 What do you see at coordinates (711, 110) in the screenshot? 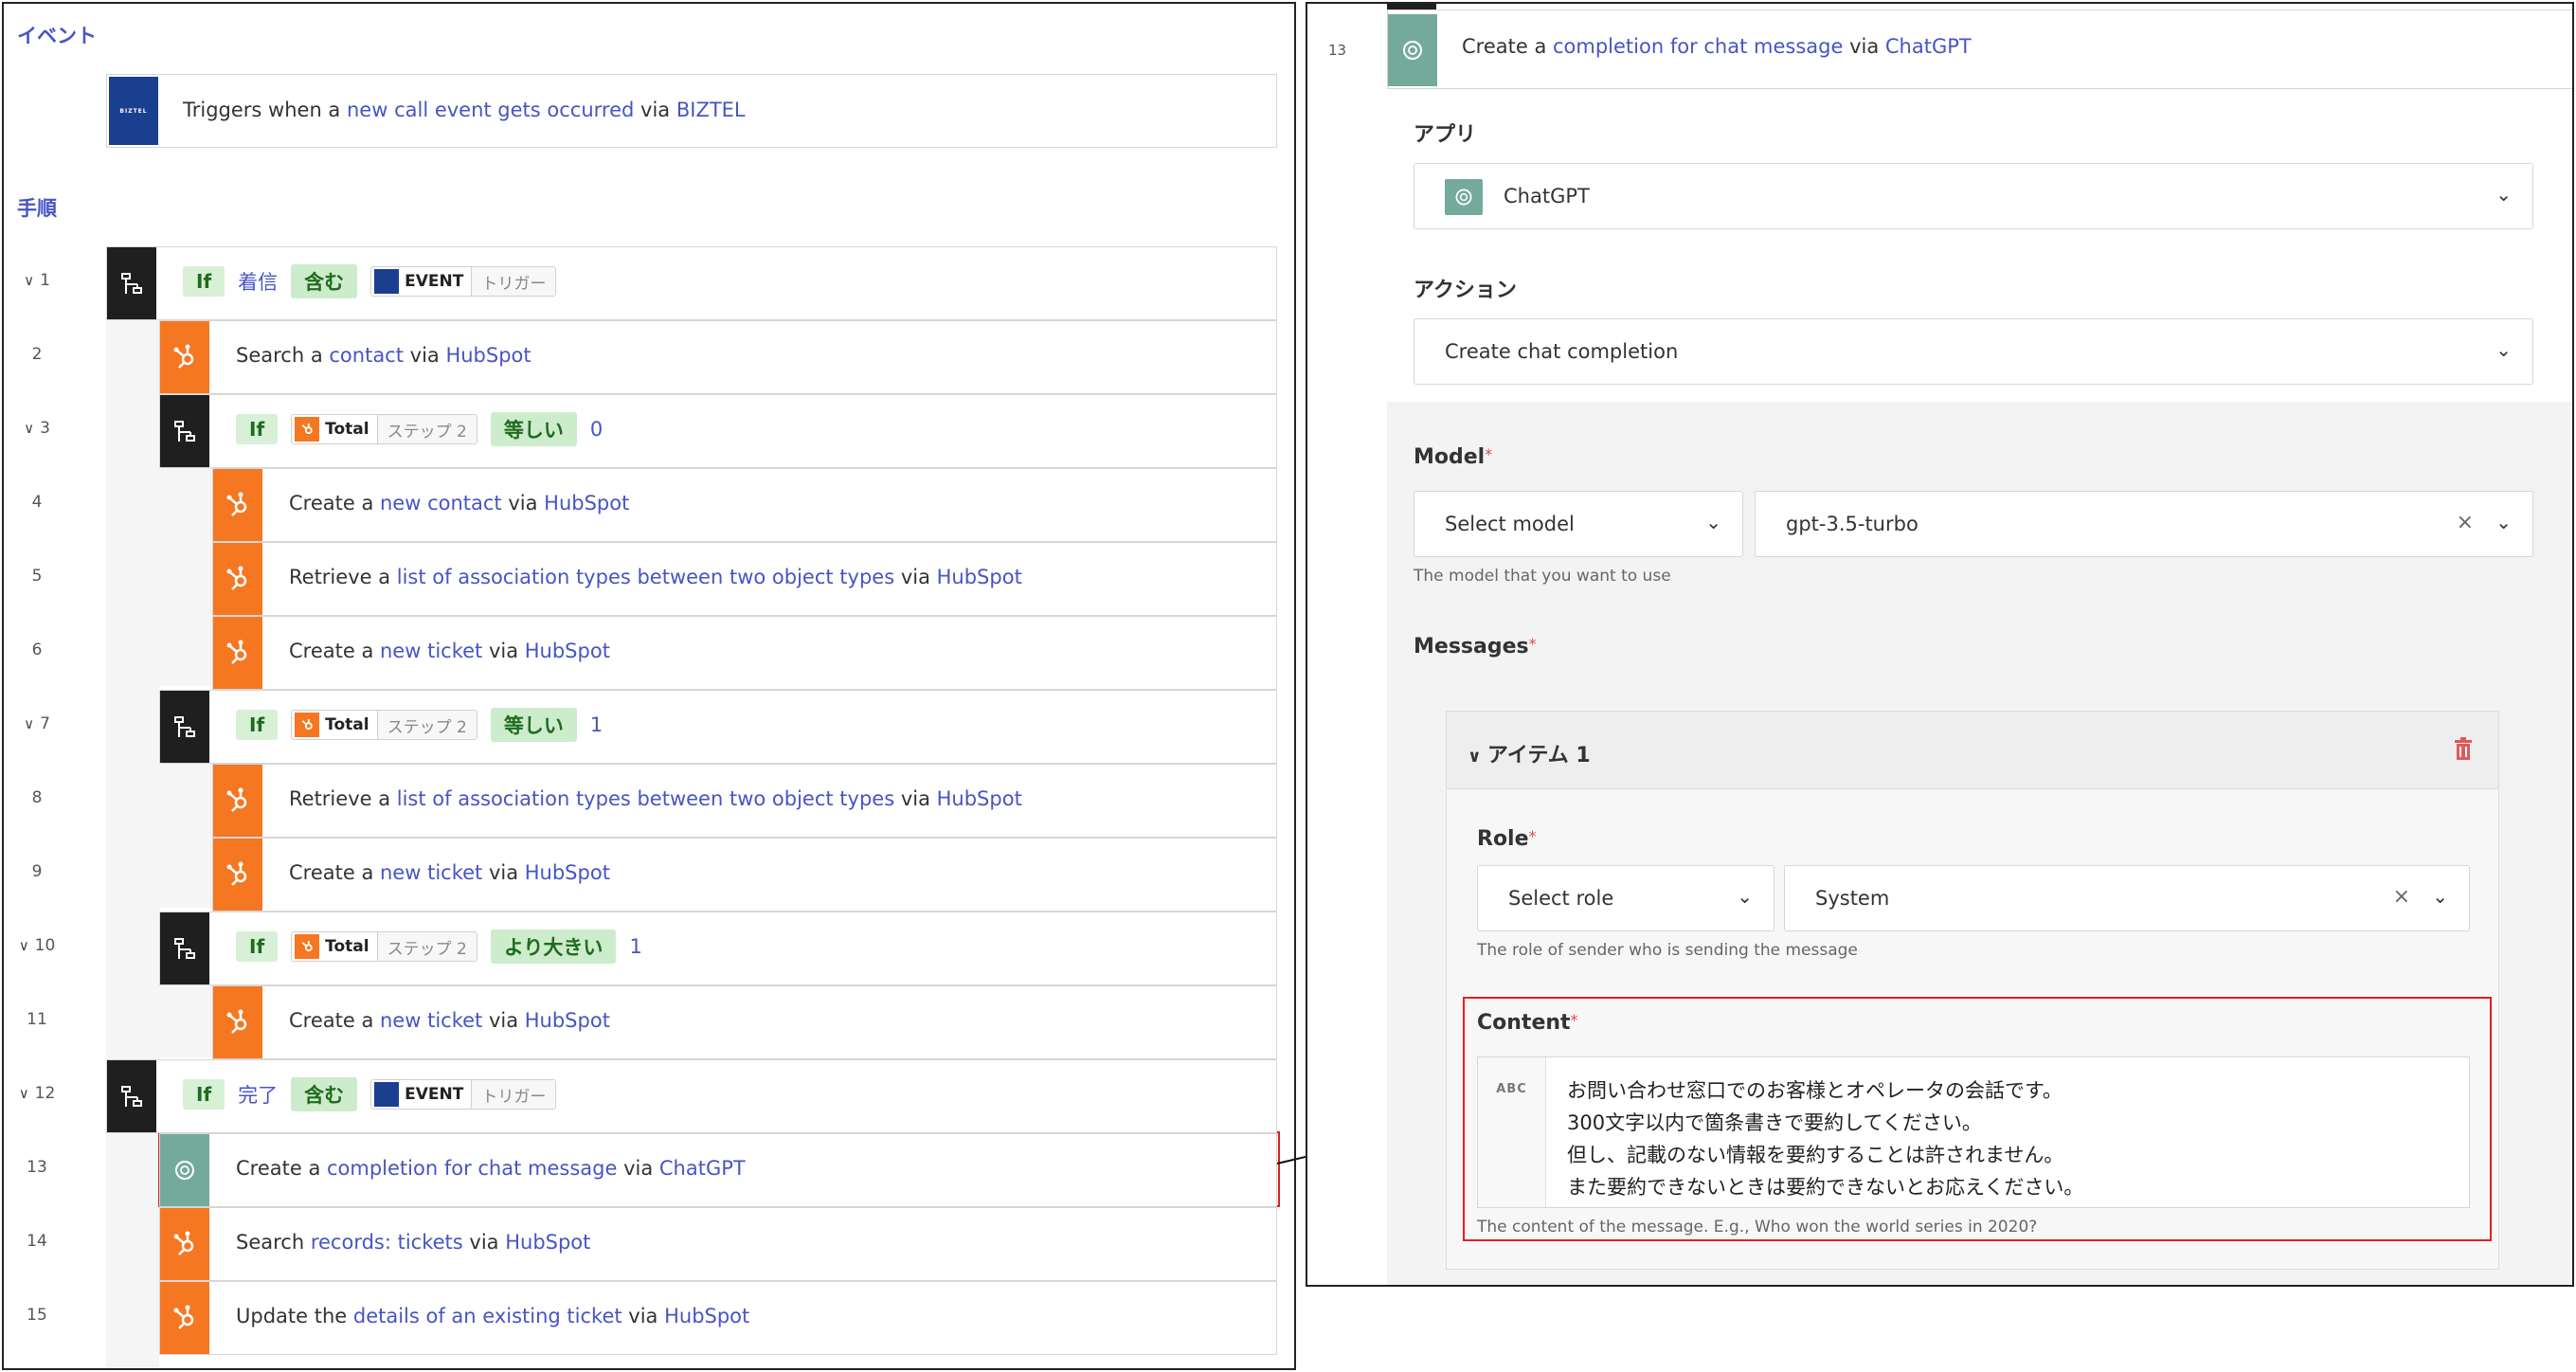
I see `trigger-app-link: BIZTEL` at bounding box center [711, 110].